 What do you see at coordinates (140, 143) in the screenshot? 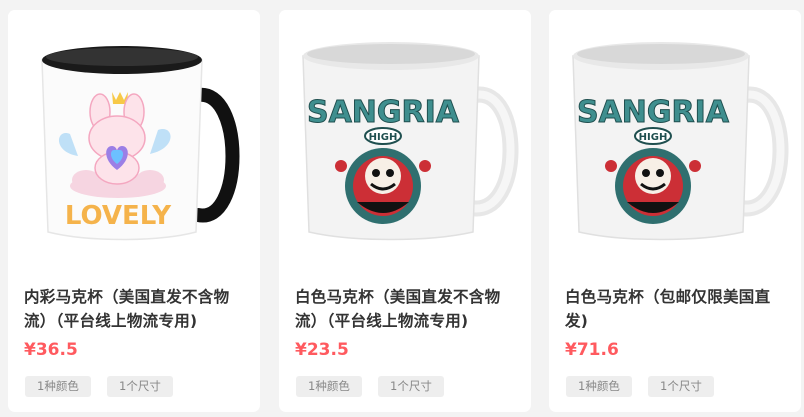
I see `mug-icon: LOVELY` at bounding box center [140, 143].